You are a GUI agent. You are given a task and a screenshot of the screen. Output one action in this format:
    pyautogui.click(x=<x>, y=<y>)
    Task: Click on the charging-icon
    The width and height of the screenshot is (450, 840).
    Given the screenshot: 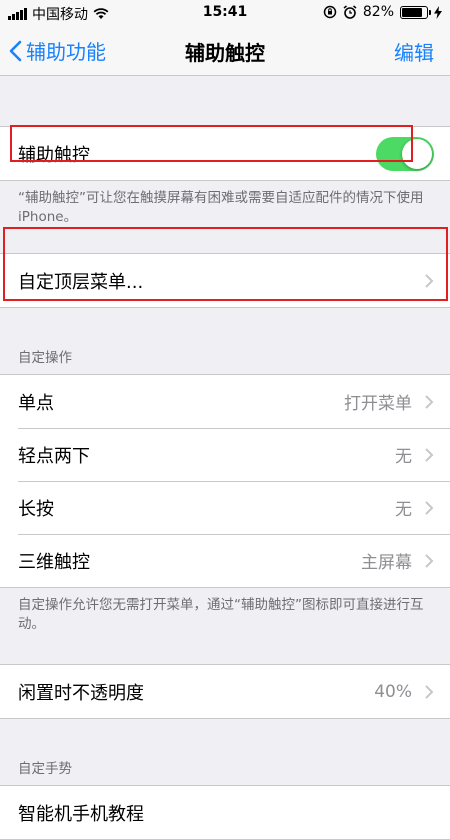 What is the action you would take?
    pyautogui.click(x=438, y=12)
    